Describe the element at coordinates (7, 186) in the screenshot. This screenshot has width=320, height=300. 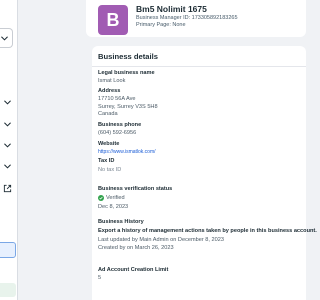
I see `external-link-icon` at that location.